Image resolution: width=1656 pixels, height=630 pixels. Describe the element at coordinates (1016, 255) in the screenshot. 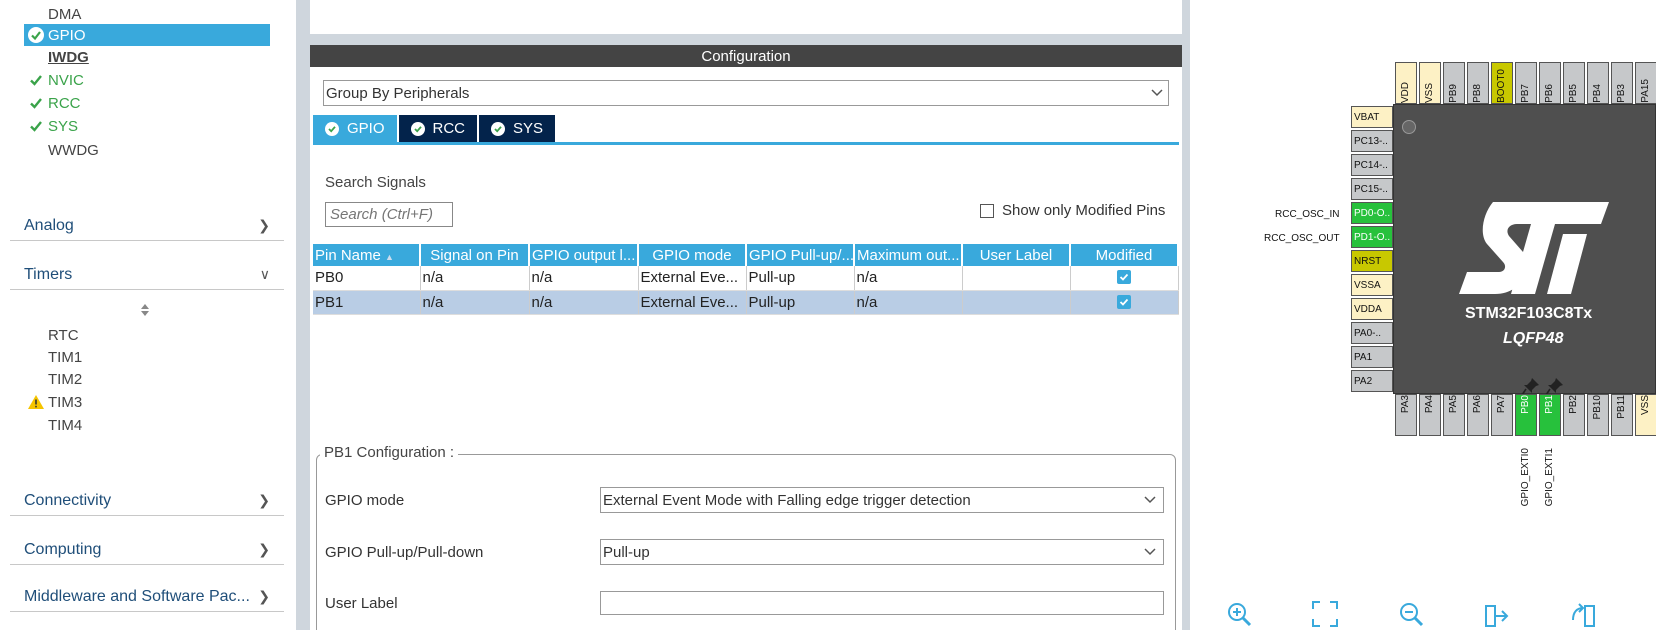

I see `column-header-user-label: User Label` at that location.